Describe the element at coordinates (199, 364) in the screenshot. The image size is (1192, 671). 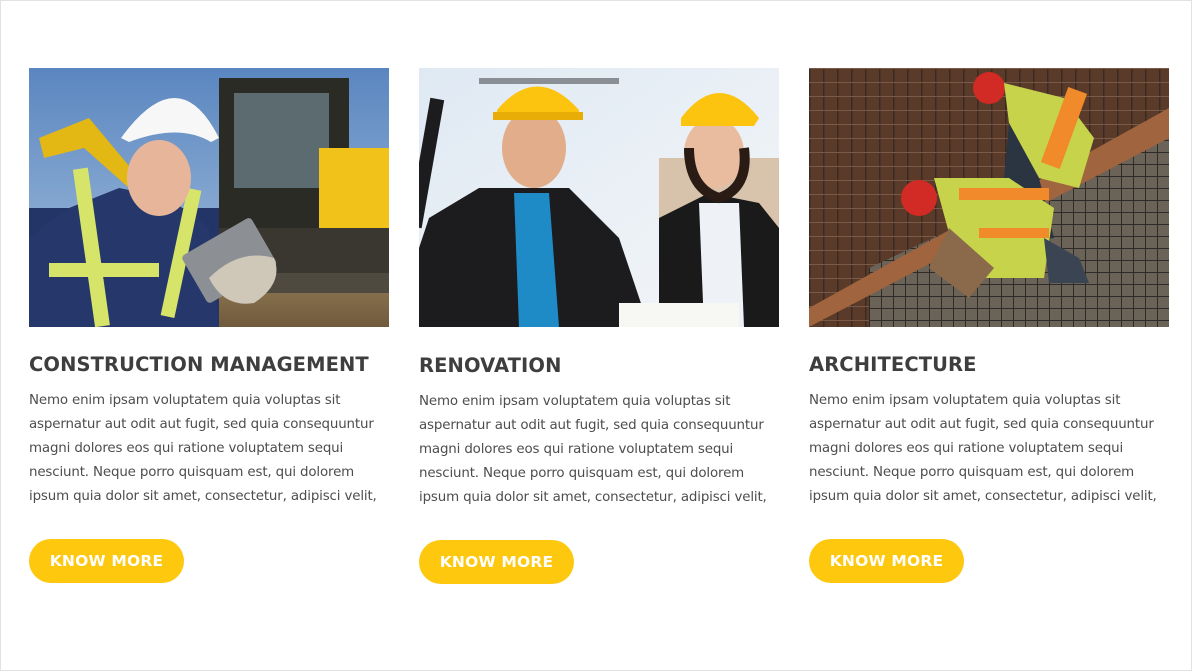
I see `service-title: CONSTRUCTION MANAGEMENT` at that location.